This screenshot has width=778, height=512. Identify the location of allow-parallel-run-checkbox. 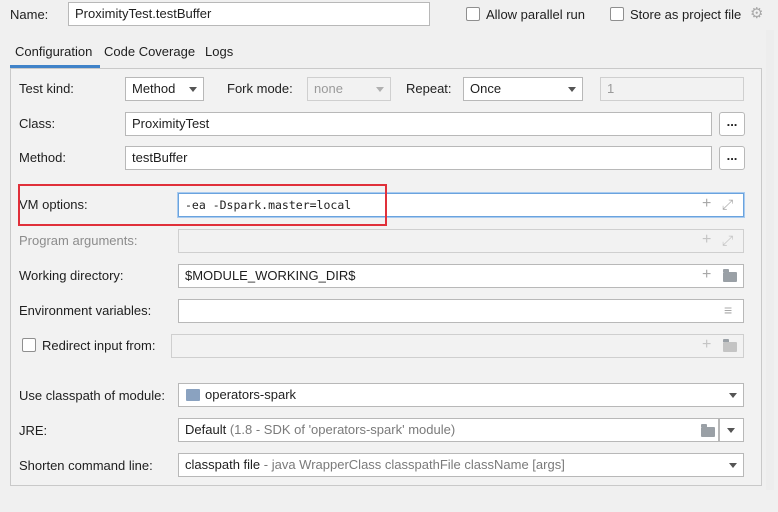
(473, 14).